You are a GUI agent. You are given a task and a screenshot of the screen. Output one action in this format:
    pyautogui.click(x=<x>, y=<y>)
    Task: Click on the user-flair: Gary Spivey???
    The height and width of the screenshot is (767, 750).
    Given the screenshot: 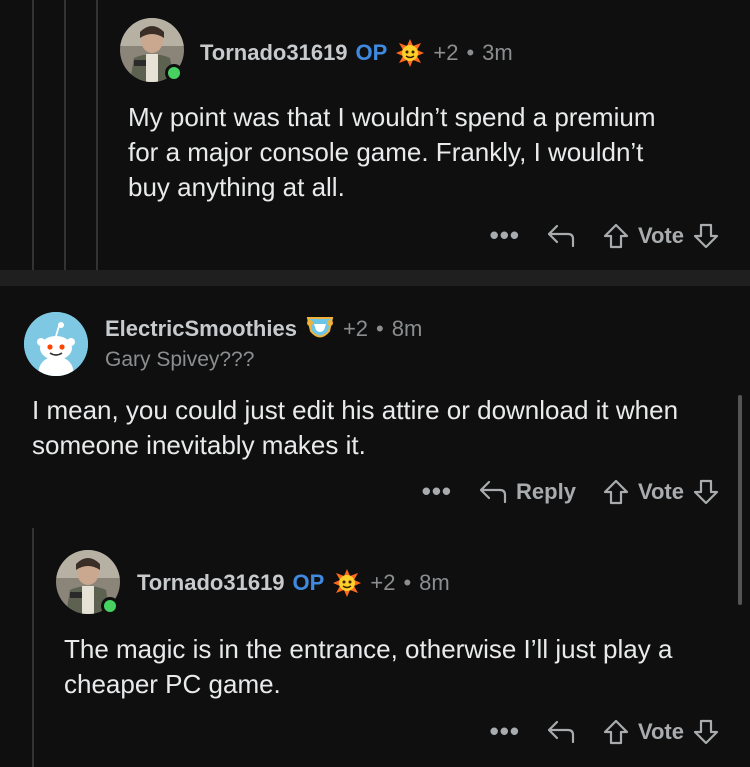 What is the action you would take?
    pyautogui.click(x=180, y=359)
    